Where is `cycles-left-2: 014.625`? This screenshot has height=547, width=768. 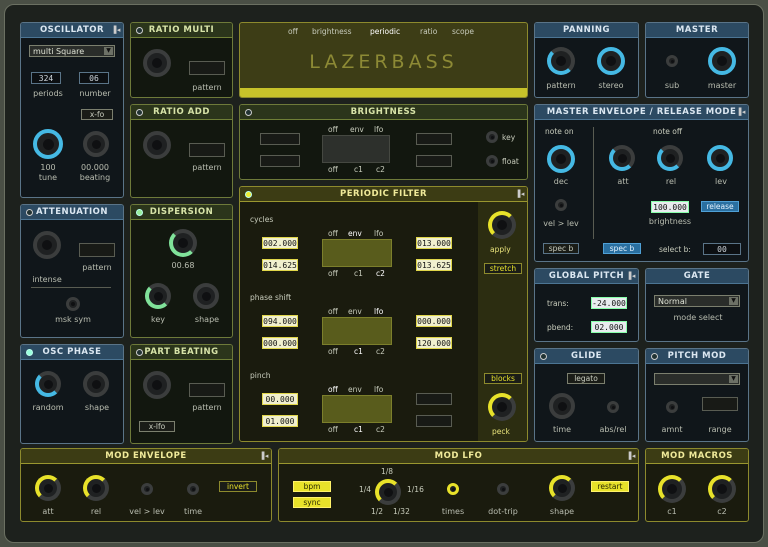 cycles-left-2: 014.625 is located at coordinates (280, 265).